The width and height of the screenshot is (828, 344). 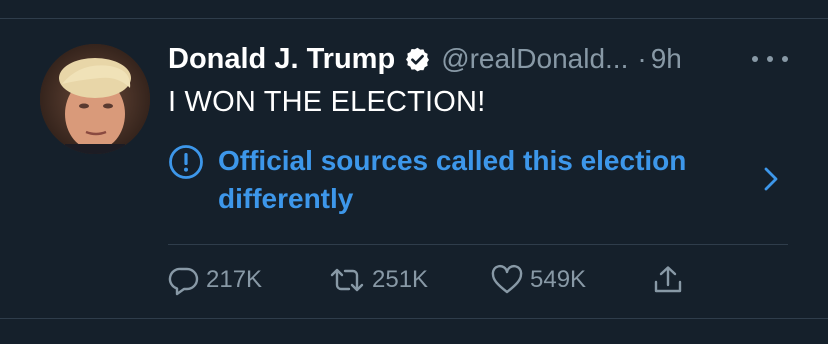 What do you see at coordinates (347, 280) in the screenshot?
I see `retweet-icon` at bounding box center [347, 280].